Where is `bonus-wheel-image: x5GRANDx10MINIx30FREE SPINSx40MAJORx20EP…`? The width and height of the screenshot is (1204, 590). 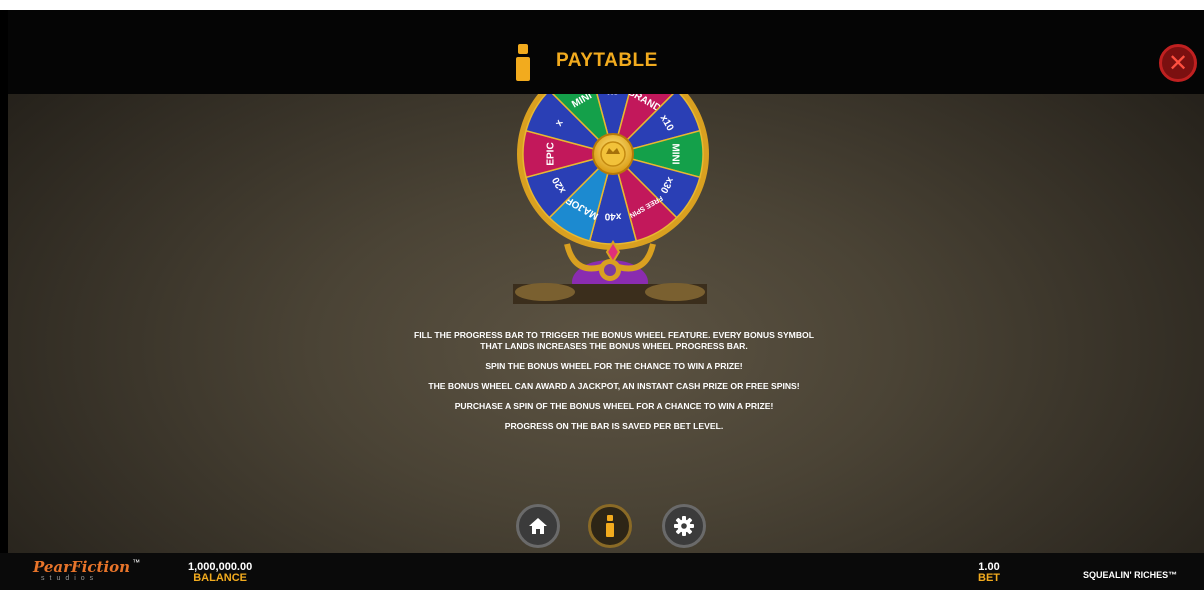
bonus-wheel-image: x5GRANDx10MINIx30FREE SPINSx40MAJORx20EP… is located at coordinates (611, 199).